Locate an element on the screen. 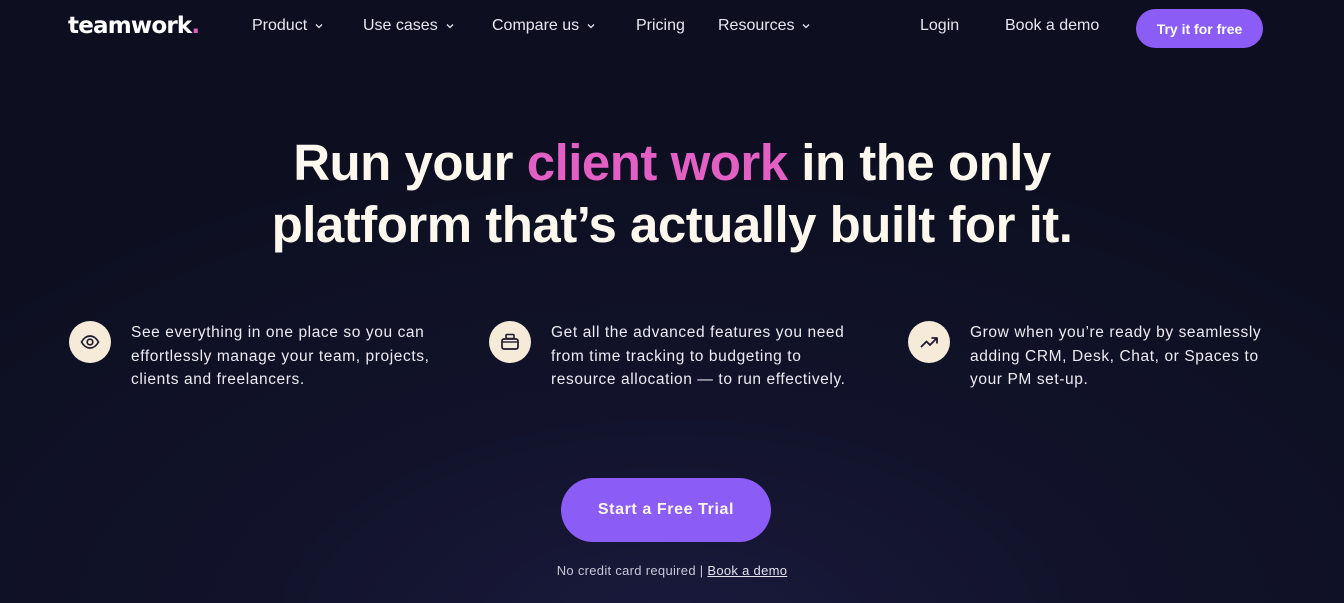  hero-line1-pre: Run your is located at coordinates (410, 162).